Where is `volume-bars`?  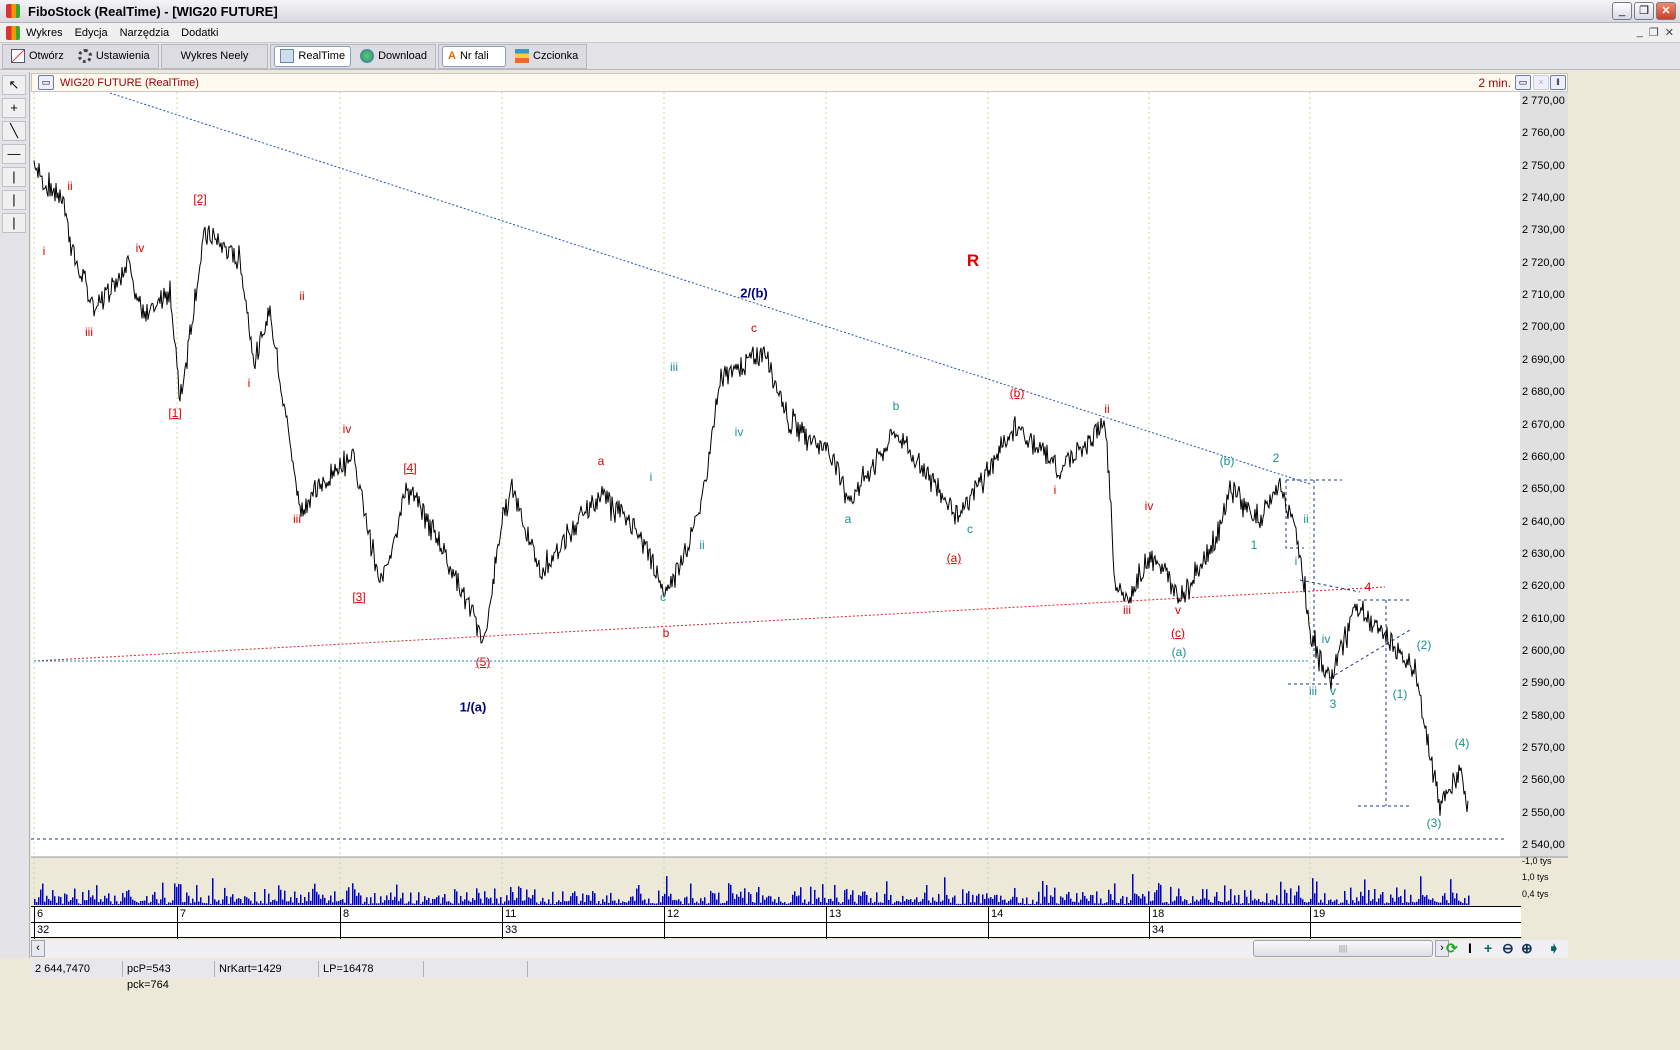 volume-bars is located at coordinates (752, 889).